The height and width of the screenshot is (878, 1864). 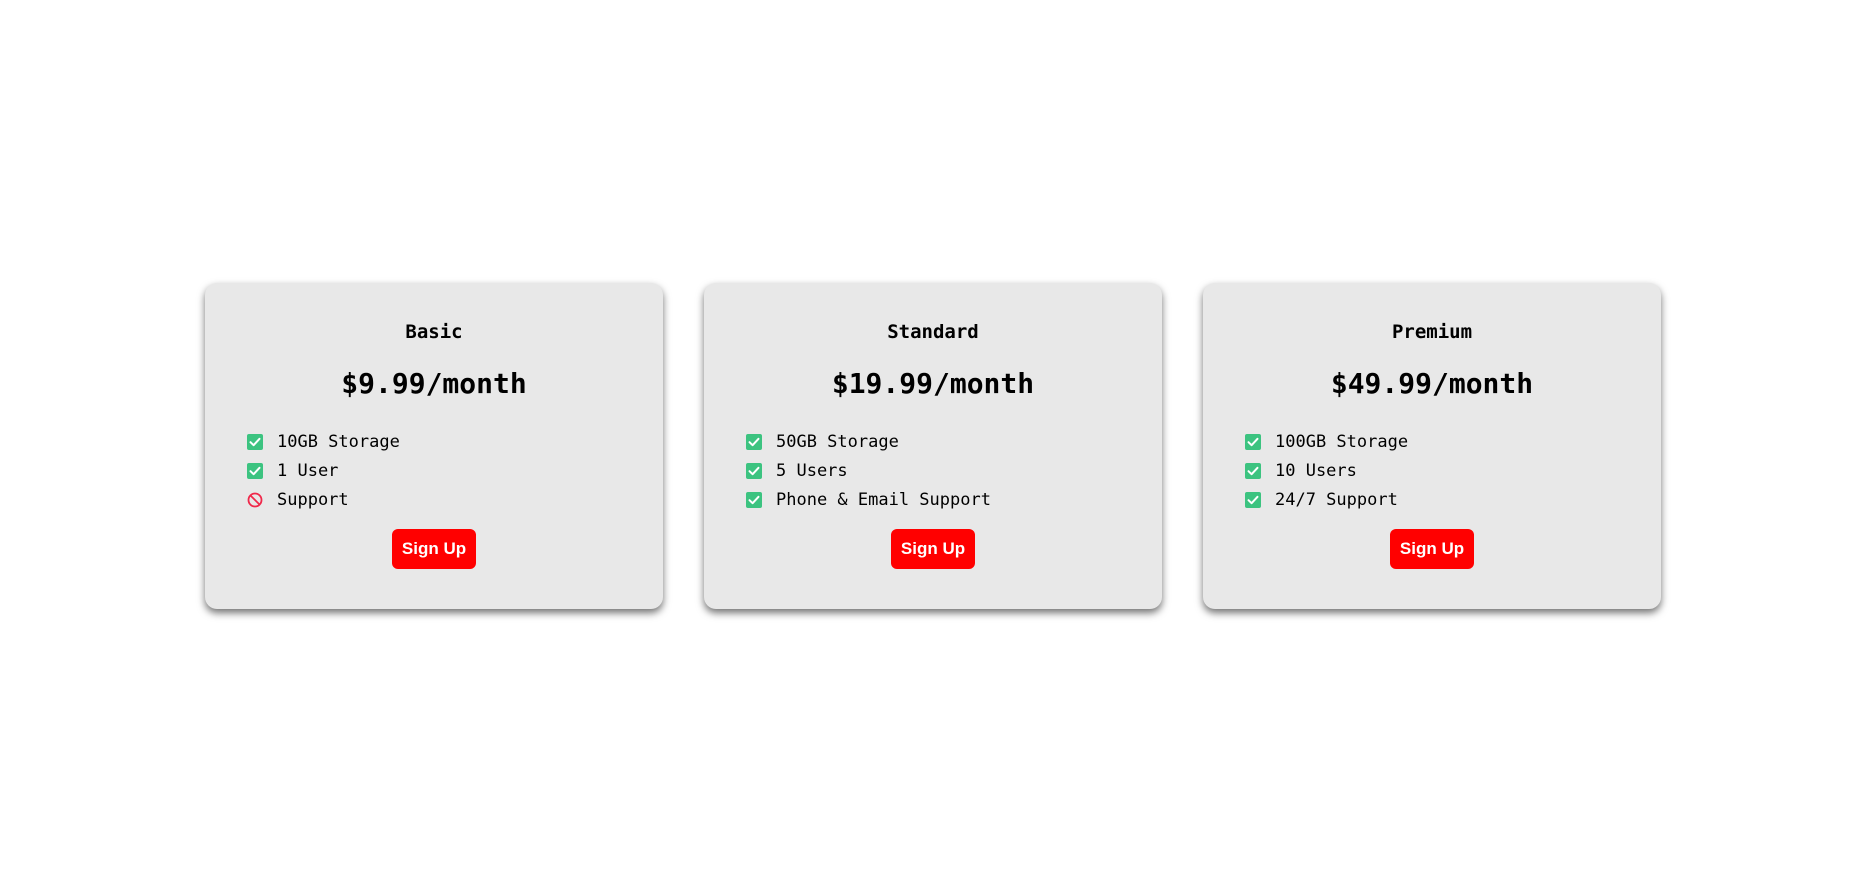 I want to click on feature-item: 1 User, so click(x=323, y=470).